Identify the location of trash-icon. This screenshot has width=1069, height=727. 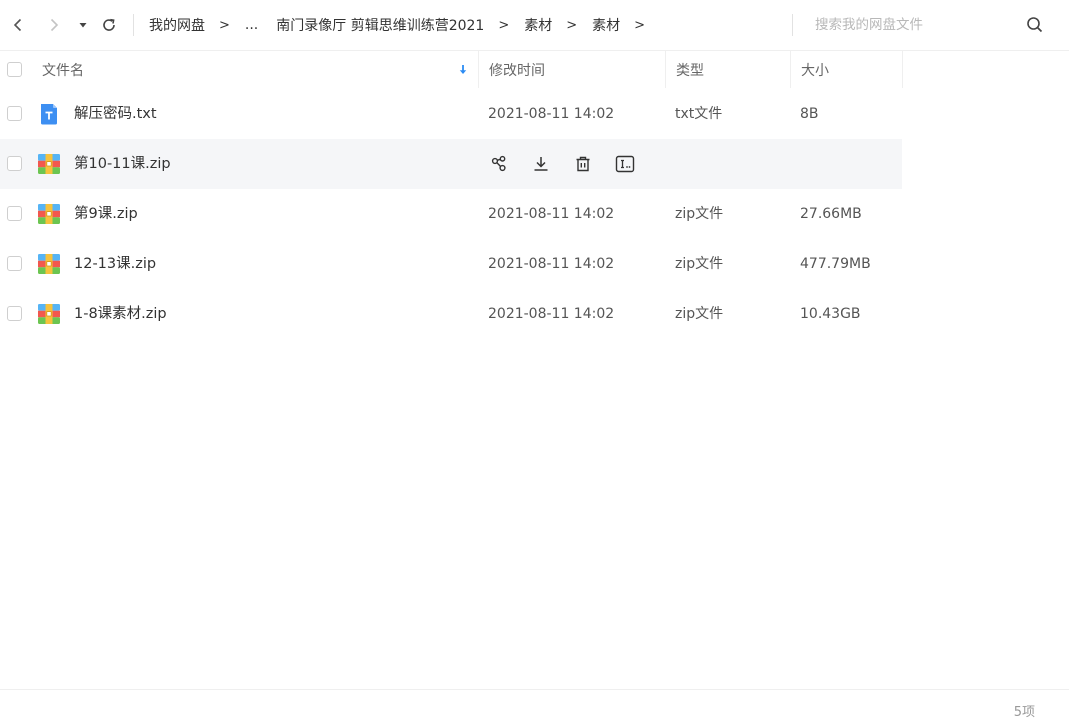
(583, 164).